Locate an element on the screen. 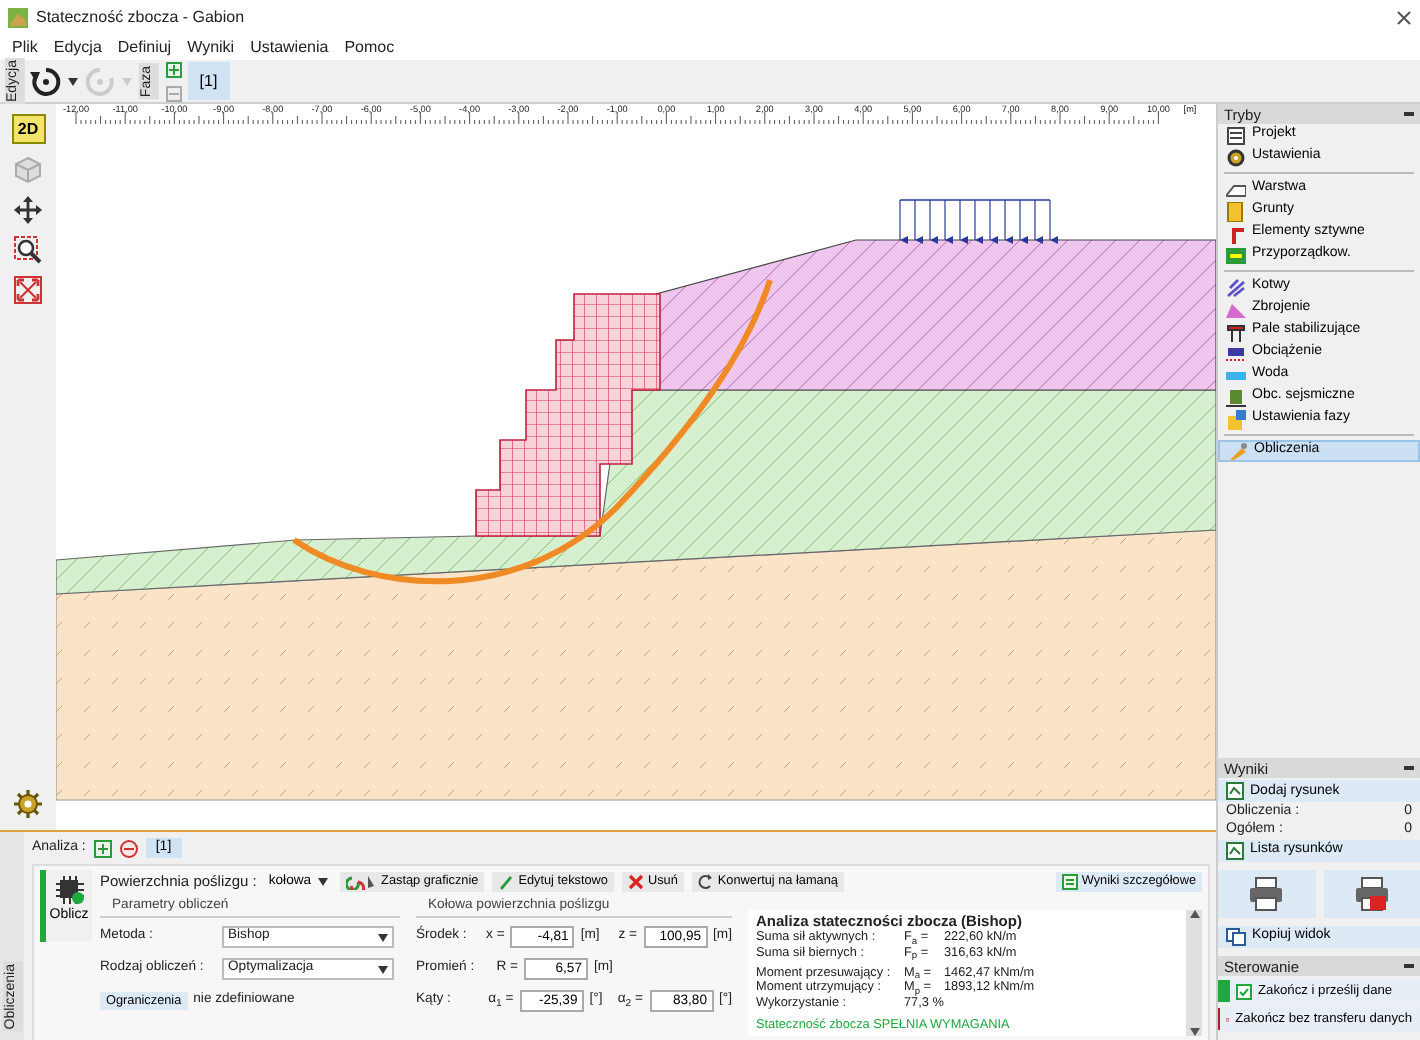 This screenshot has height=1040, width=1420. tool-icon is located at coordinates (1238, 451).